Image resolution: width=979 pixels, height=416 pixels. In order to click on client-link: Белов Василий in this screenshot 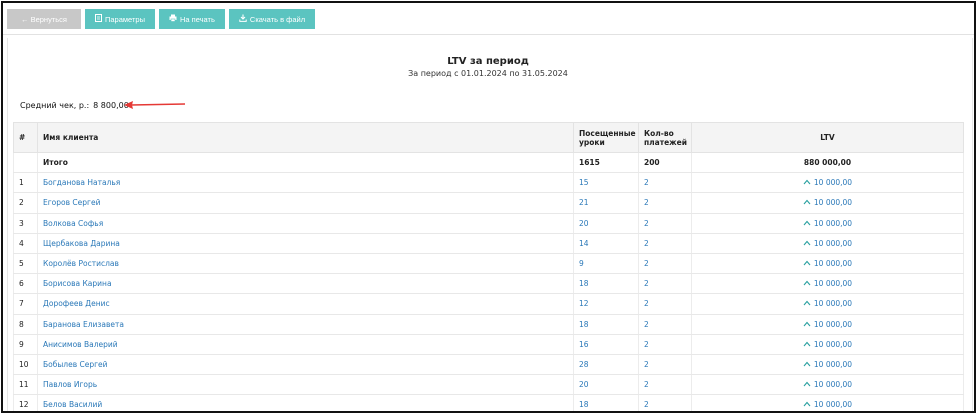, I will do `click(305, 402)`.